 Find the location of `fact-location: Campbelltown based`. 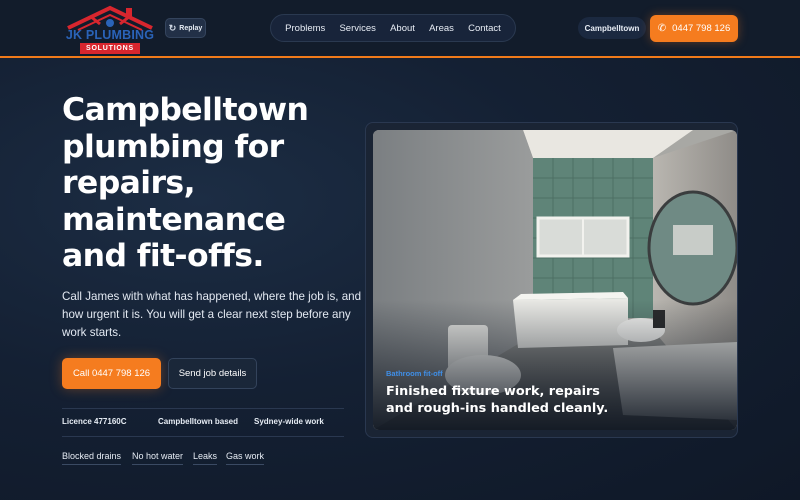

fact-location: Campbelltown based is located at coordinates (198, 421).